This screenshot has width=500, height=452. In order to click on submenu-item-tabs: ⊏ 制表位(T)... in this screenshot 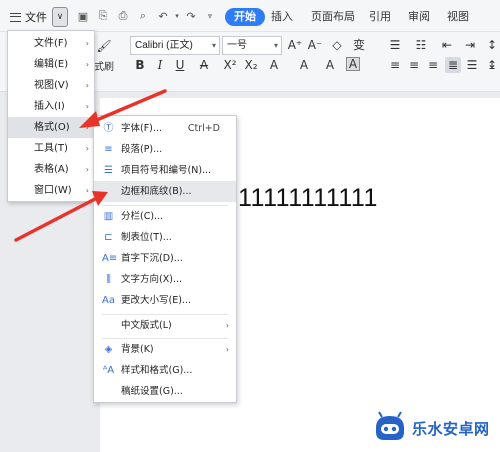, I will do `click(165, 237)`.